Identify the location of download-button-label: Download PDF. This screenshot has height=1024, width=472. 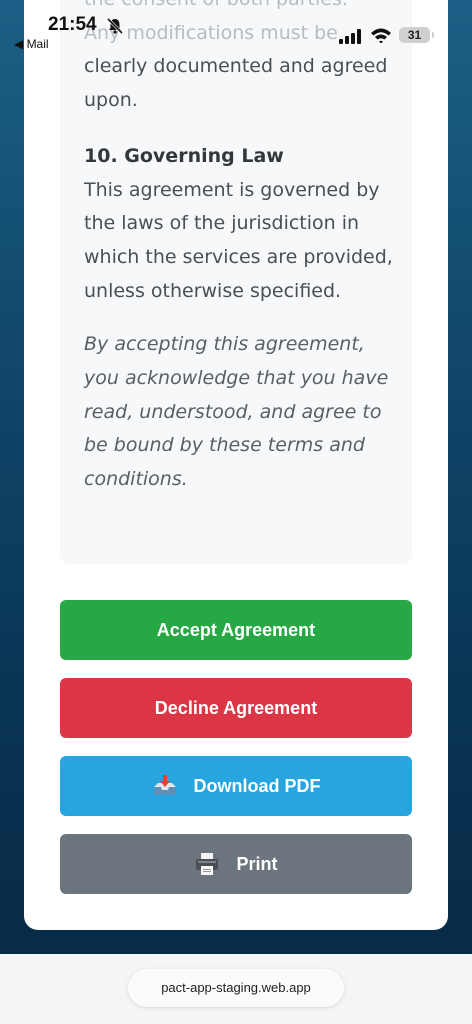
(257, 785).